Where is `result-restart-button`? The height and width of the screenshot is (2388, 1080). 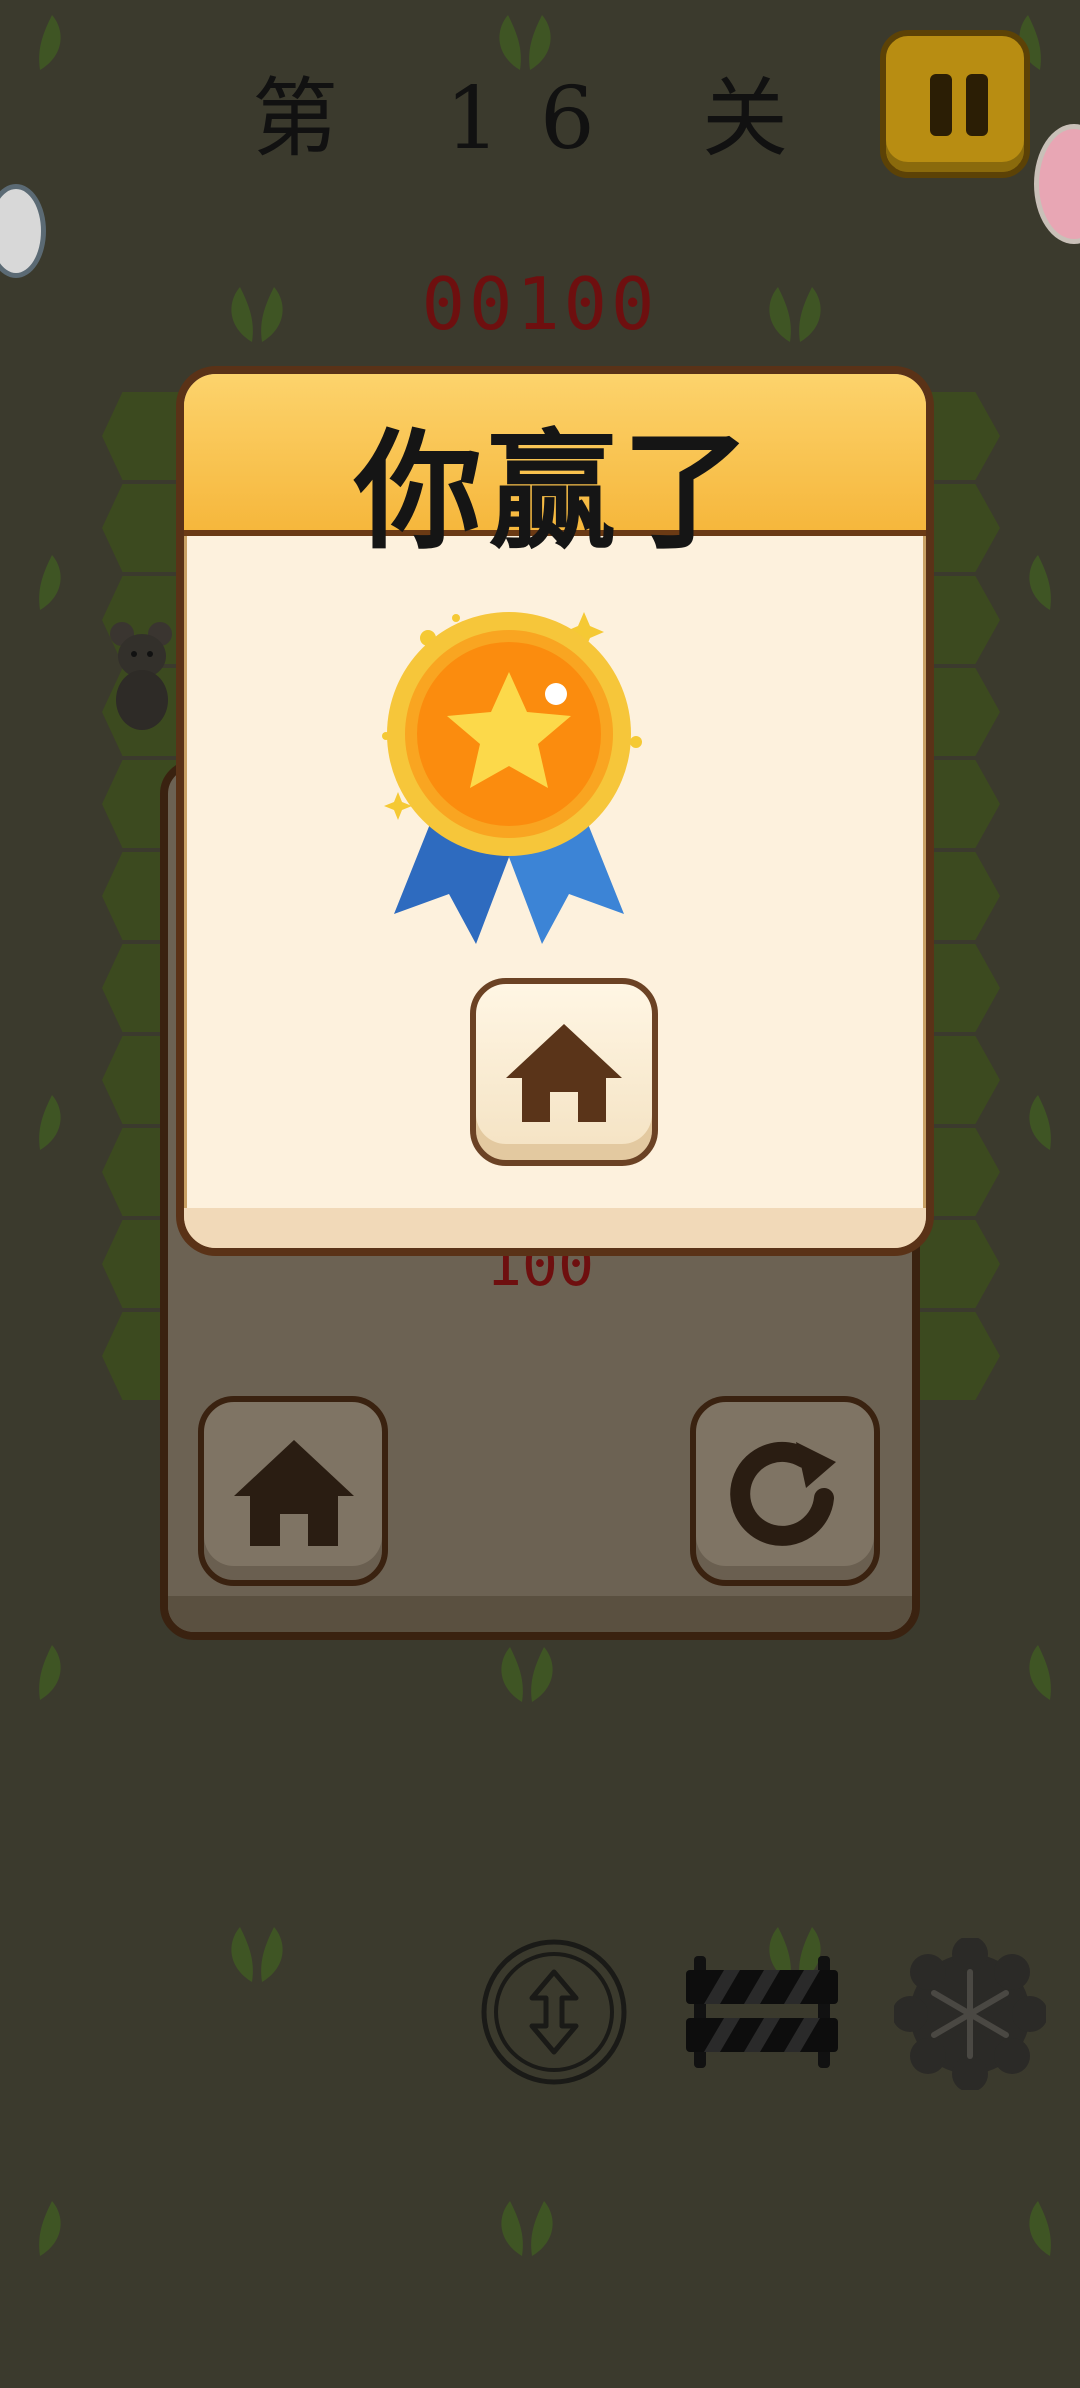
result-restart-button is located at coordinates (785, 1491).